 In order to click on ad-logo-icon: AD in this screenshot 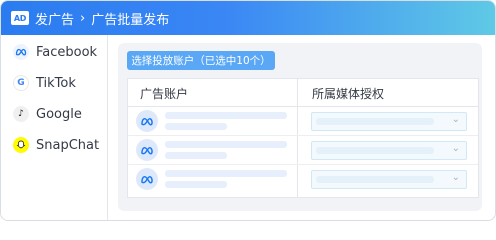, I will do `click(20, 18)`.